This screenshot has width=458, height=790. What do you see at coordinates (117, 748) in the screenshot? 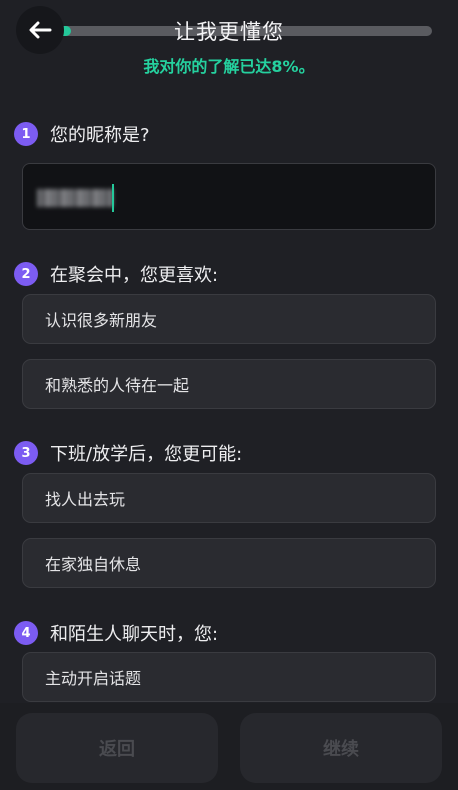
I see `back-button: 返回` at bounding box center [117, 748].